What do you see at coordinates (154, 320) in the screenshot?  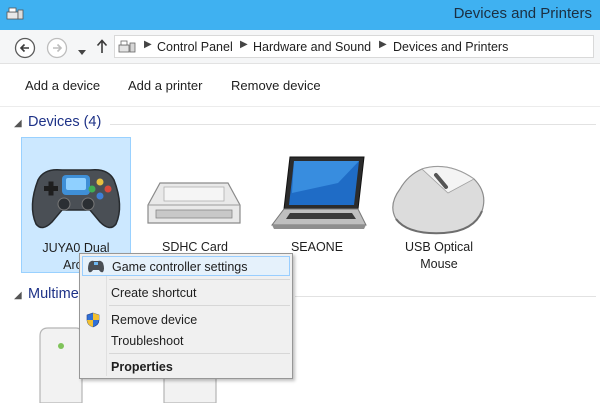 I see `menu-item-label: Remove device` at bounding box center [154, 320].